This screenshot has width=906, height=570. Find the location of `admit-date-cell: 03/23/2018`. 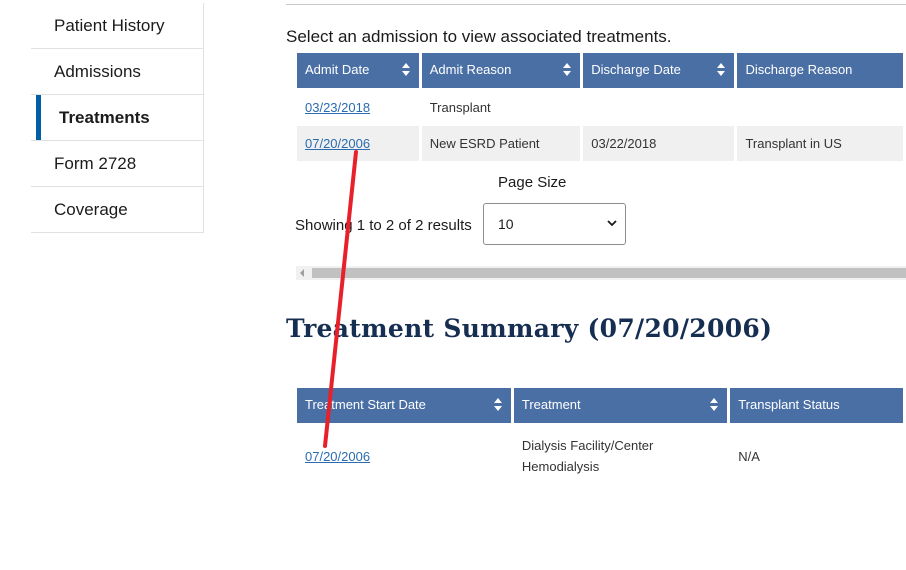

admit-date-cell: 03/23/2018 is located at coordinates (358, 107).